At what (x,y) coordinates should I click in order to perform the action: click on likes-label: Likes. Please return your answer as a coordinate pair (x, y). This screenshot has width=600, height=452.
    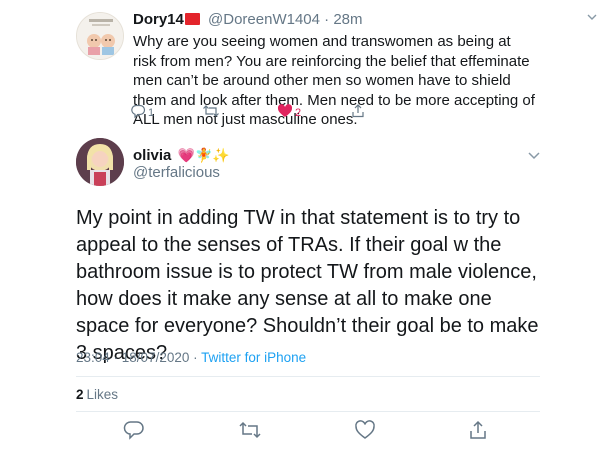
    Looking at the image, I should click on (102, 394).